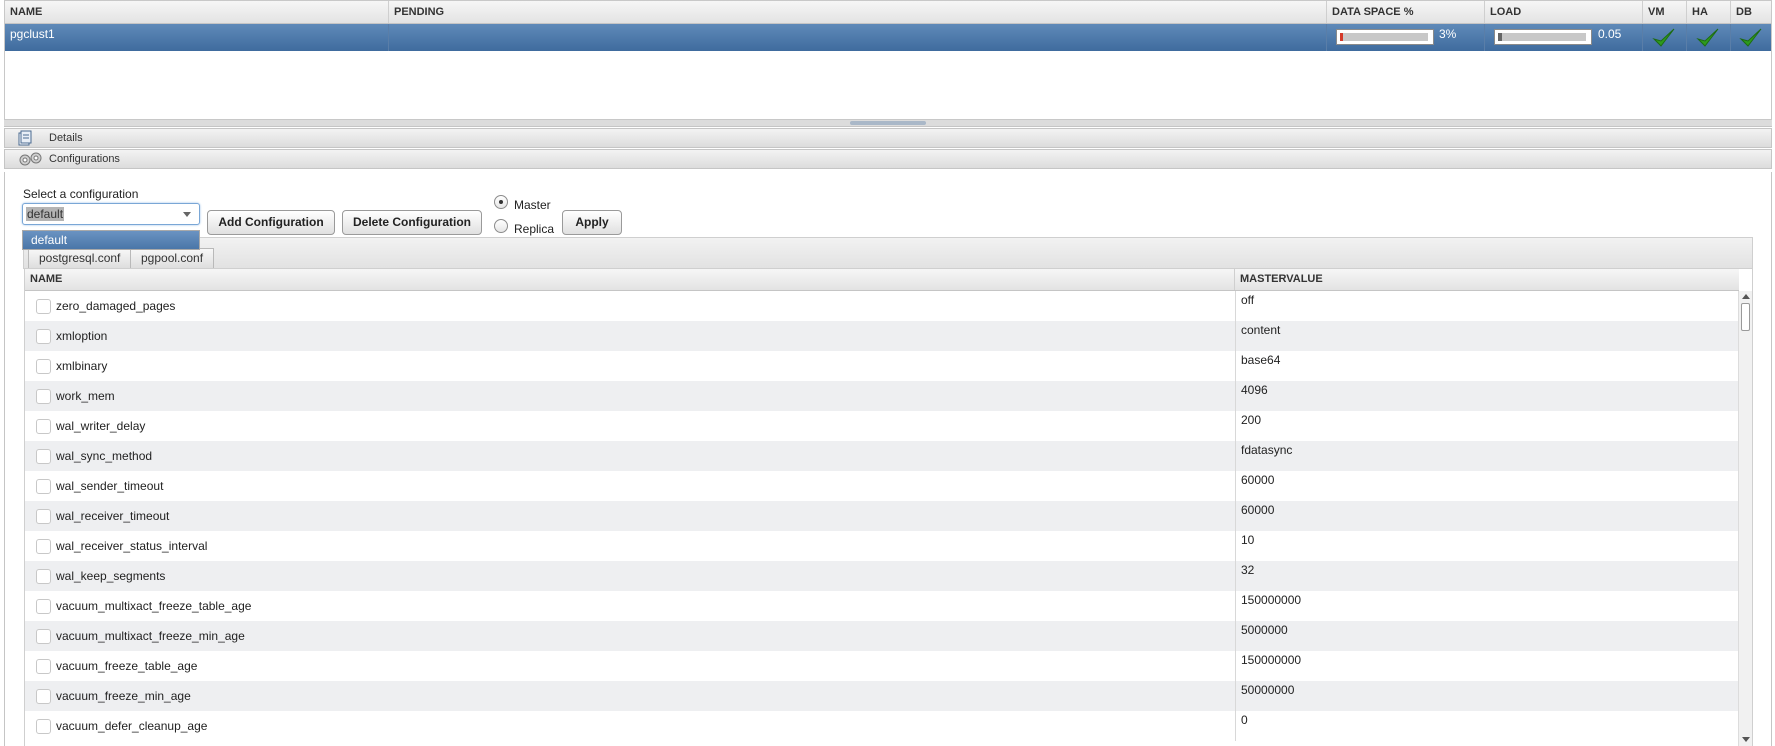  Describe the element at coordinates (187, 214) in the screenshot. I see `chevron-down-icon` at that location.